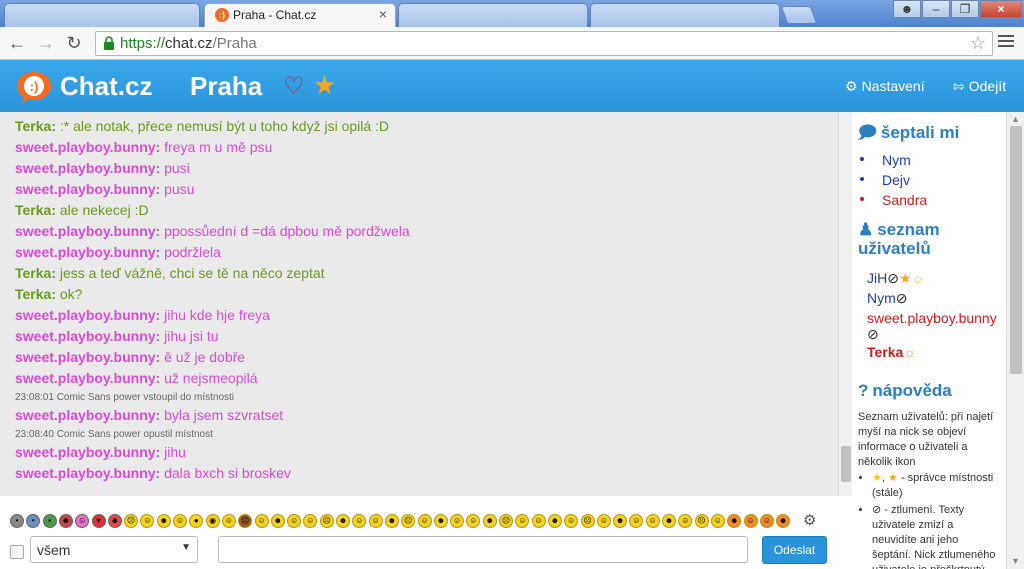 The width and height of the screenshot is (1024, 569). Describe the element at coordinates (887, 298) in the screenshot. I see `user-list-item: Nym⊘` at that location.